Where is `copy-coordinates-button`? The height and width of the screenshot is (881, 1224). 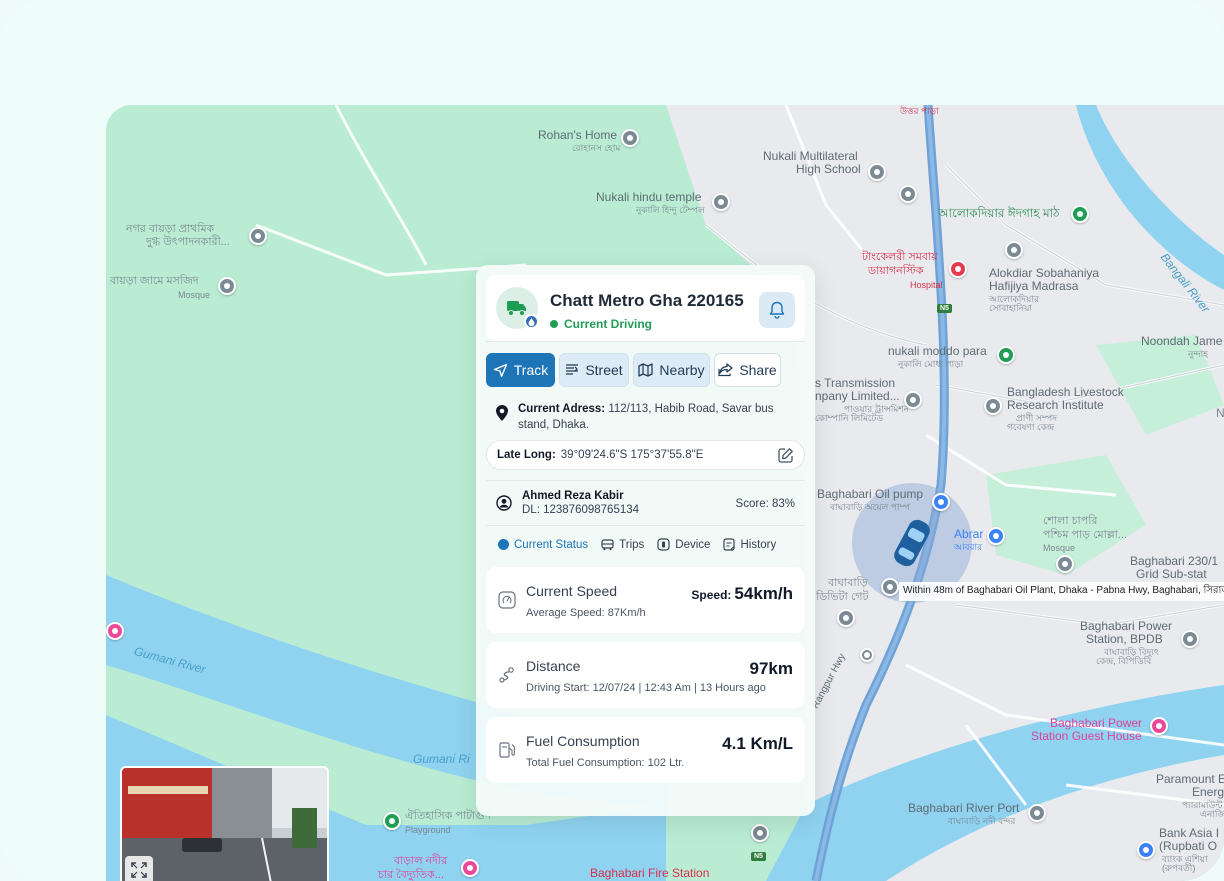
copy-coordinates-button is located at coordinates (785, 457).